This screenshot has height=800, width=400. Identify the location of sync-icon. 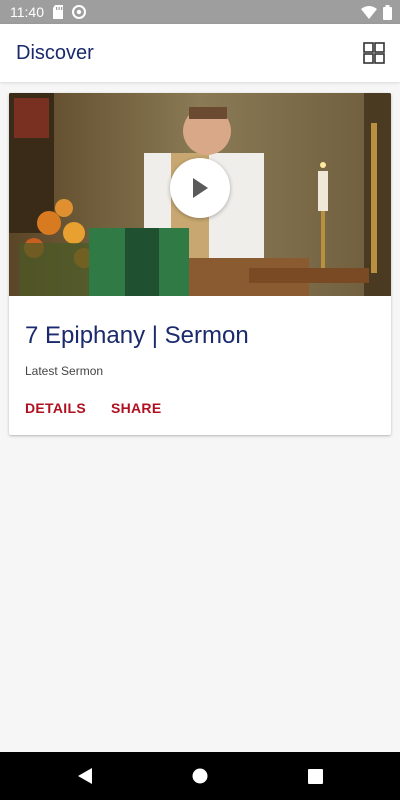
(79, 12).